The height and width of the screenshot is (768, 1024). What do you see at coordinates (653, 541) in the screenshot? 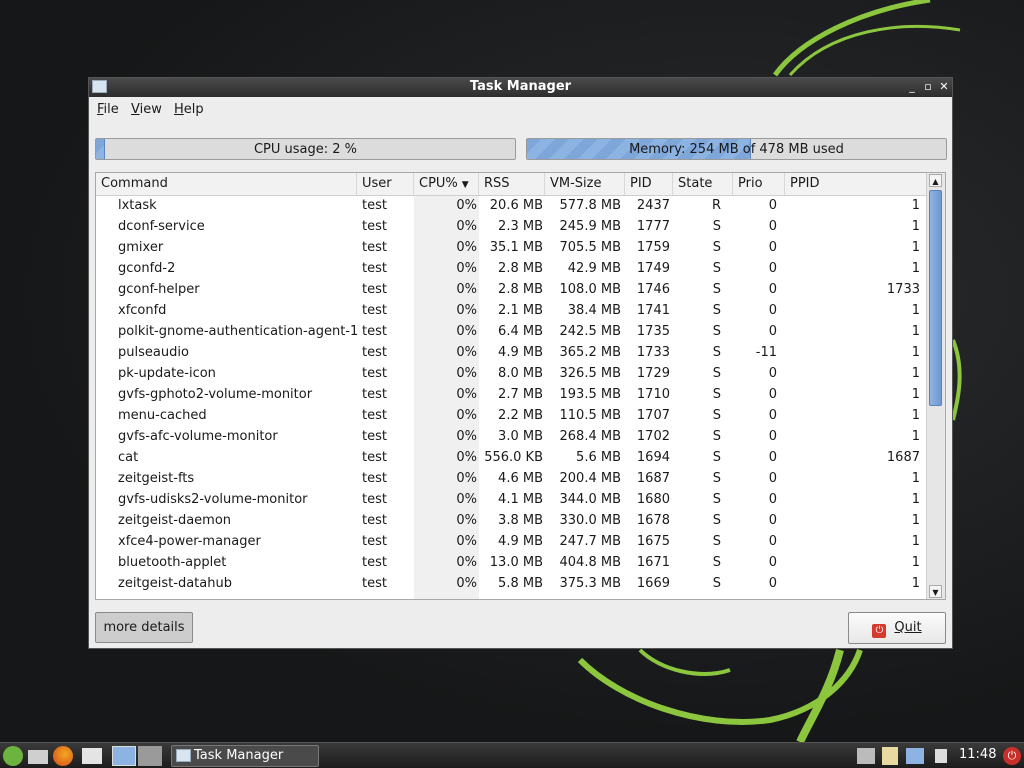
I see `cell-pid: 1675` at bounding box center [653, 541].